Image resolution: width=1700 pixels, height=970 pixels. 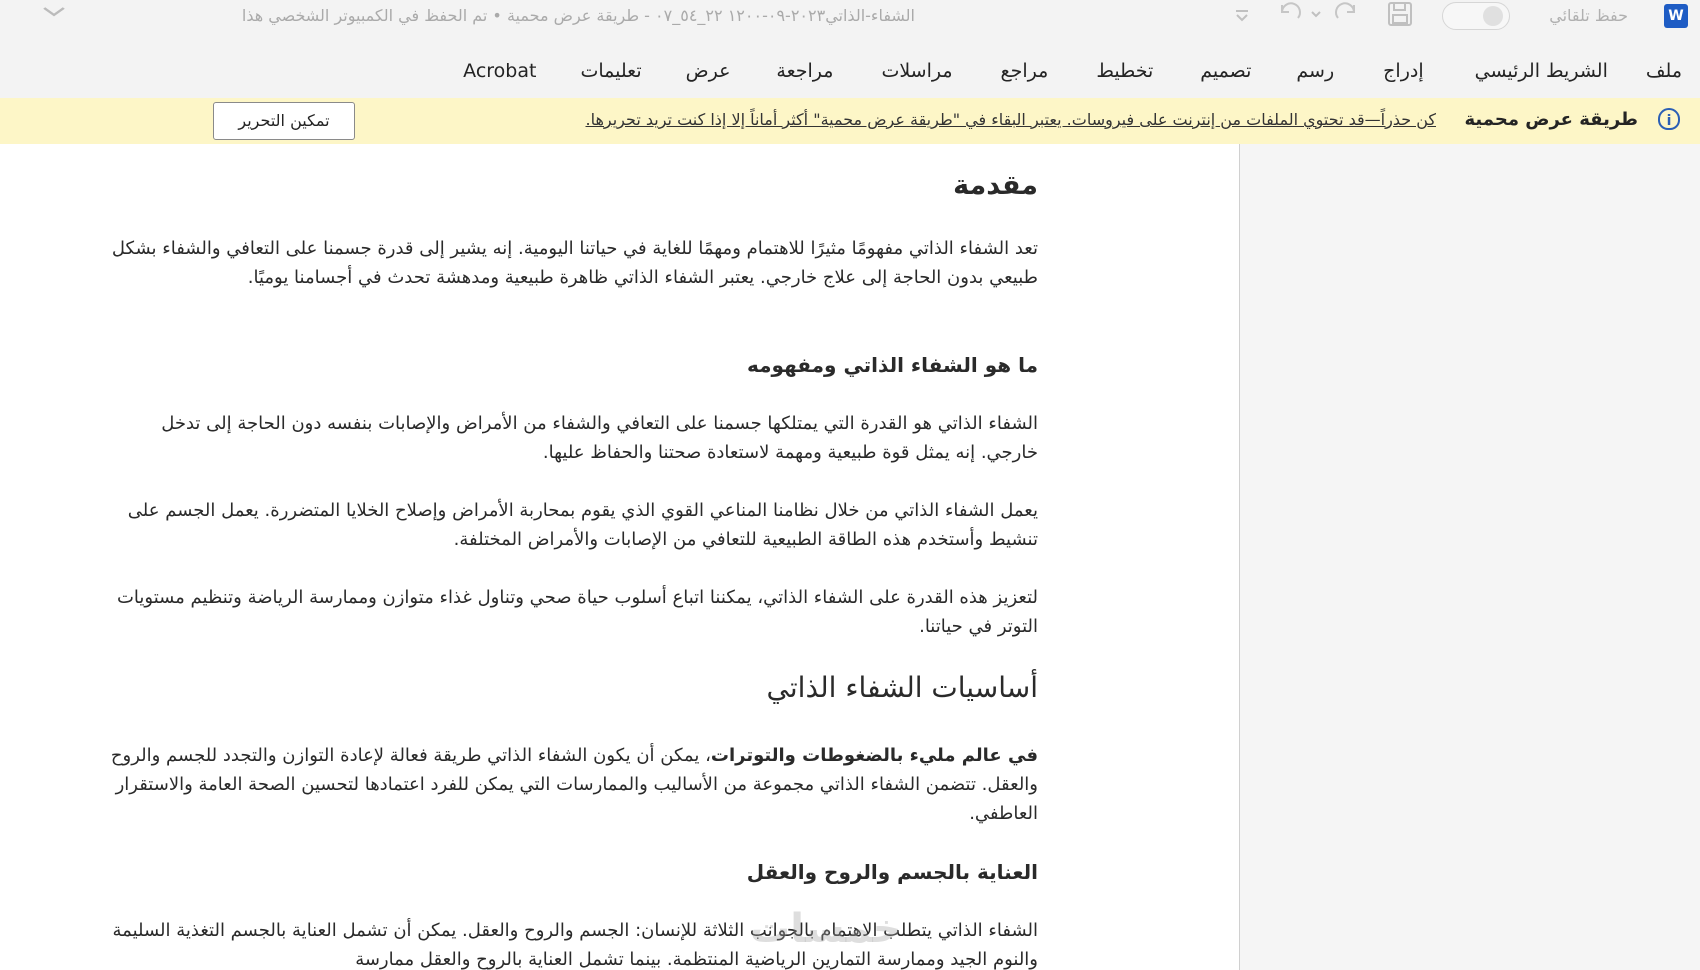 I want to click on autosave-label: حفظ تلقائي, so click(x=1588, y=15).